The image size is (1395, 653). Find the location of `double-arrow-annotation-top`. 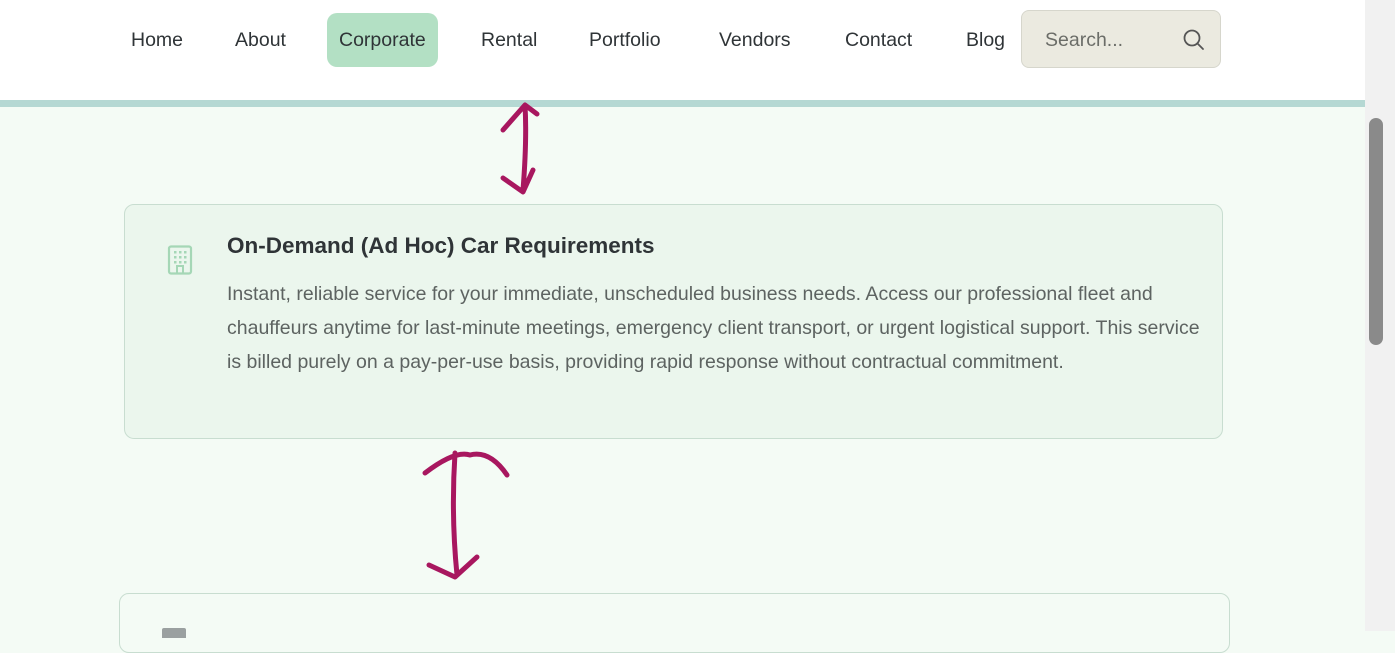

double-arrow-annotation-top is located at coordinates (520, 148).